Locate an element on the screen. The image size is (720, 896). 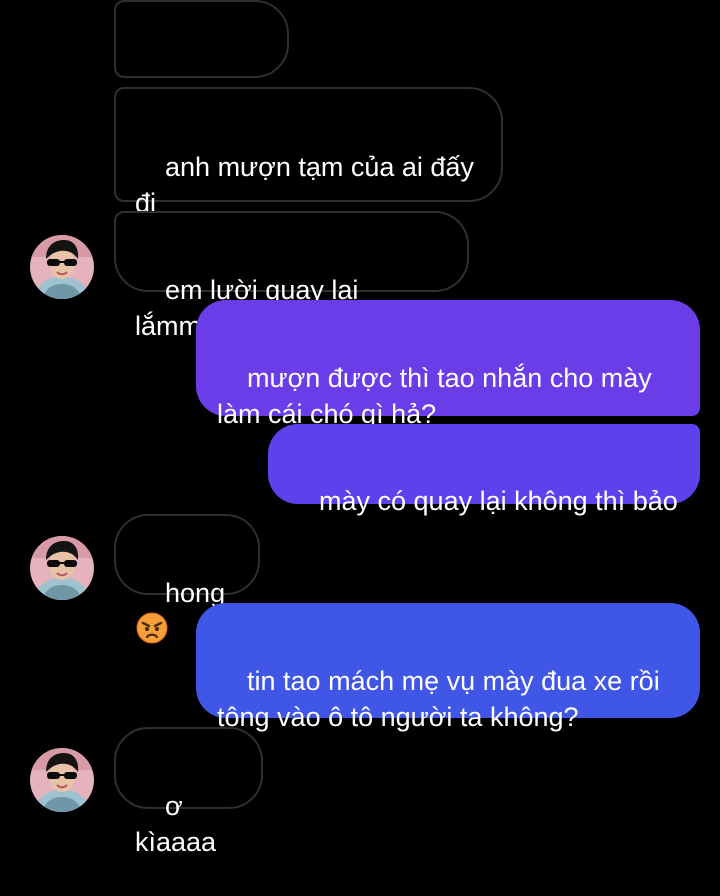
message-bubble-incoming: hongggggg is located at coordinates (201, 64).